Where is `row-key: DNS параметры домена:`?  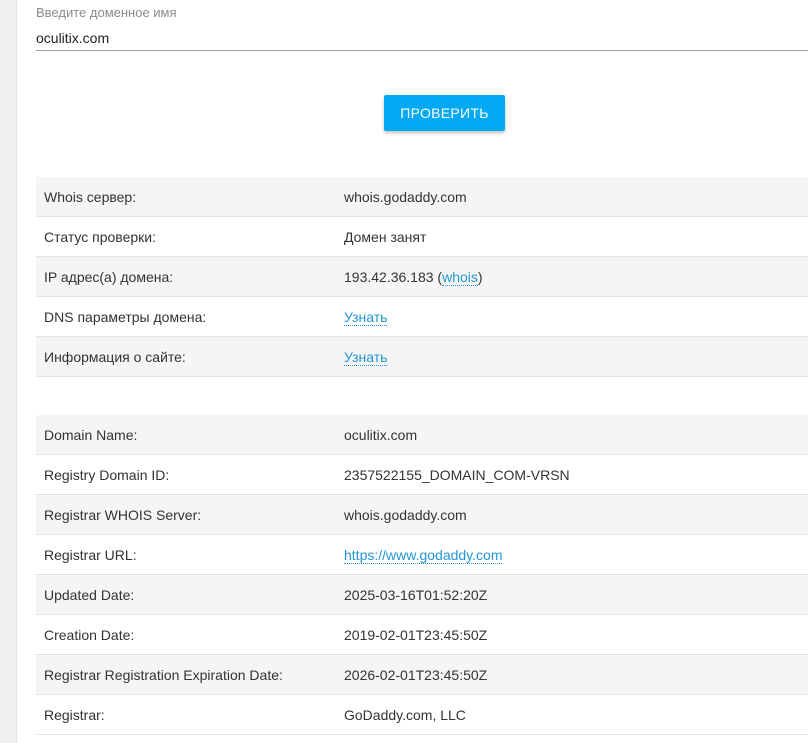
row-key: DNS параметры домена: is located at coordinates (186, 316).